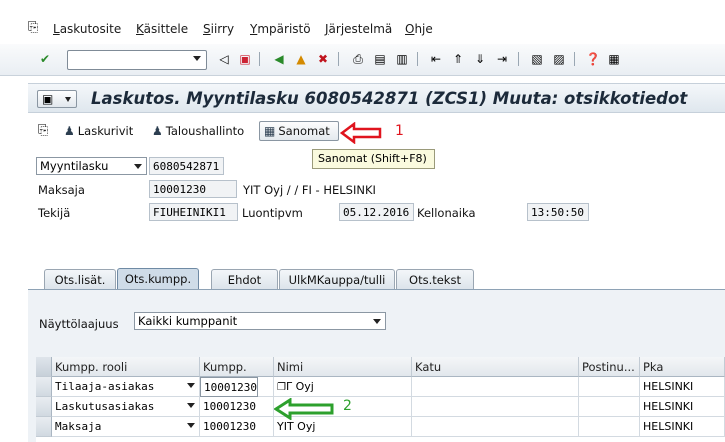 The image size is (725, 442). Describe the element at coordinates (98, 131) in the screenshot. I see `laskurivit-button: ♟ Laskurivit` at that location.